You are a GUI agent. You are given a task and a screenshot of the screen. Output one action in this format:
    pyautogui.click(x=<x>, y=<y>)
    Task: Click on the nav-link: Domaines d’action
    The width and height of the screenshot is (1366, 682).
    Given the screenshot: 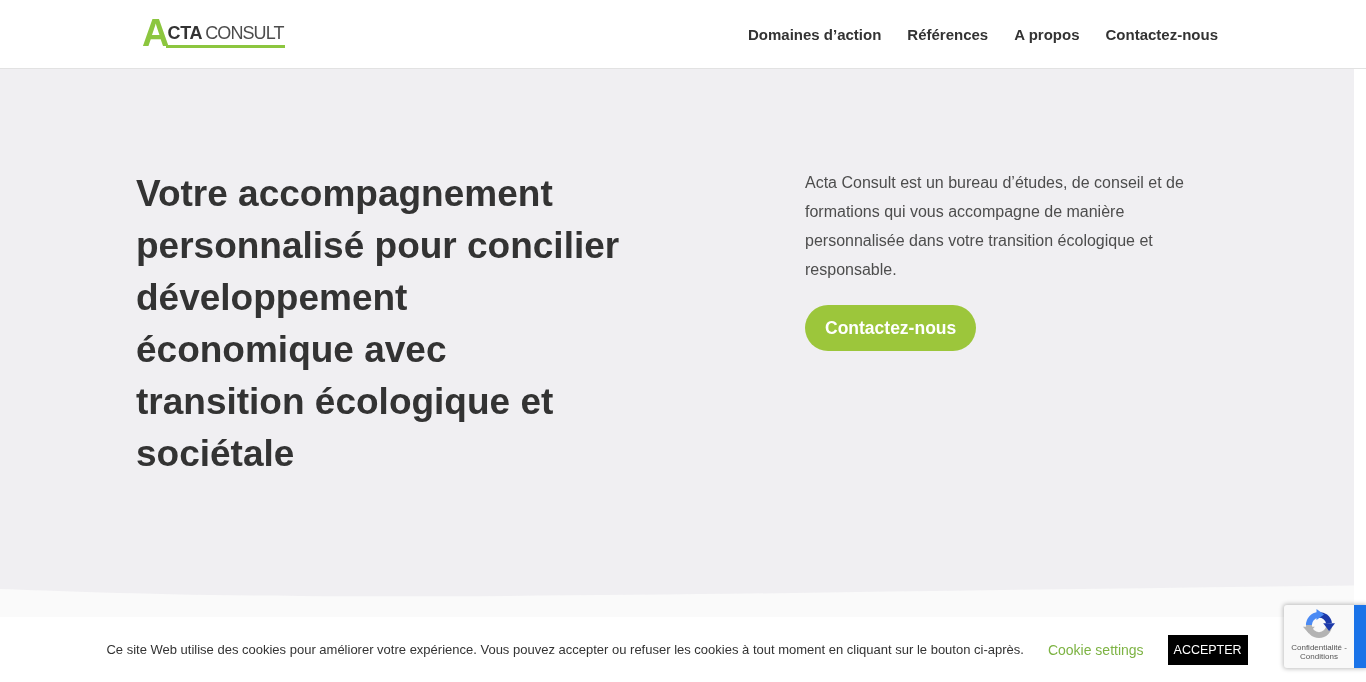 What is the action you would take?
    pyautogui.click(x=814, y=34)
    